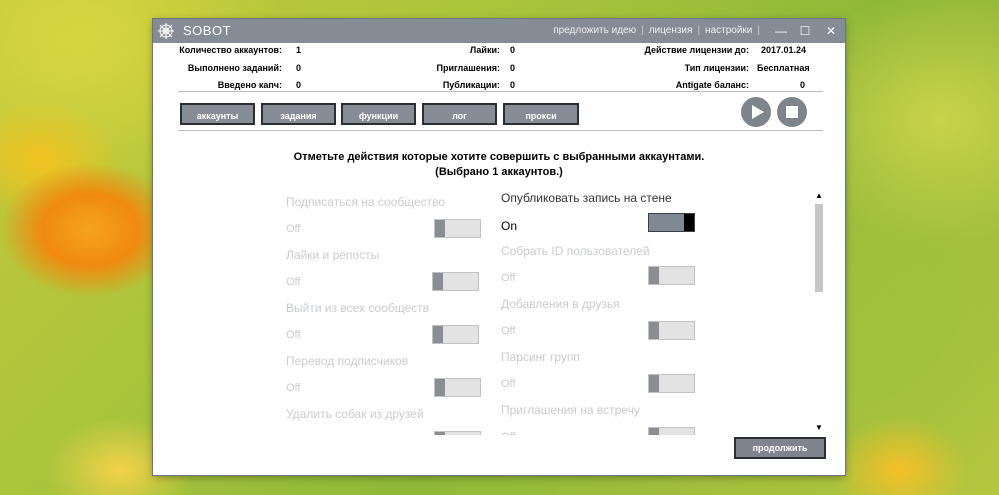 The image size is (999, 495). Describe the element at coordinates (803, 85) in the screenshot. I see `antigate-balance-value: 0` at that location.